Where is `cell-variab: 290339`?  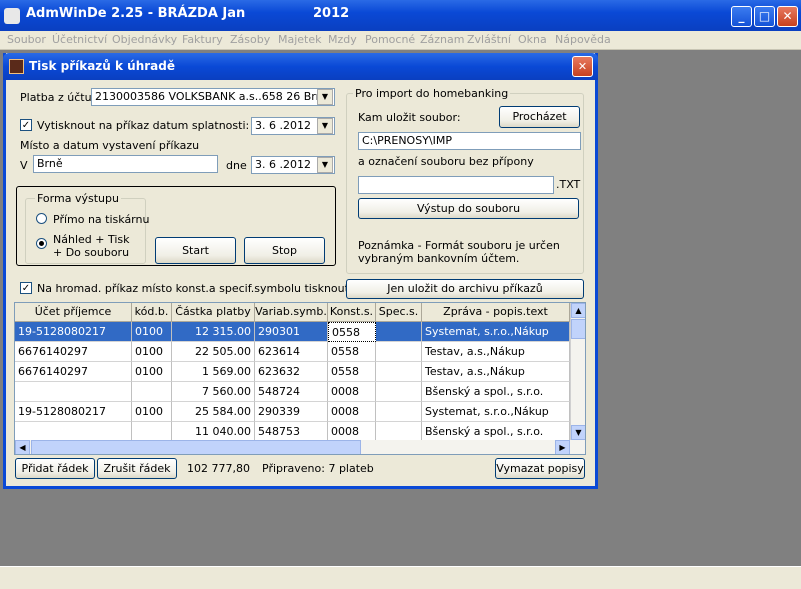
cell-variab: 290339 is located at coordinates (291, 412).